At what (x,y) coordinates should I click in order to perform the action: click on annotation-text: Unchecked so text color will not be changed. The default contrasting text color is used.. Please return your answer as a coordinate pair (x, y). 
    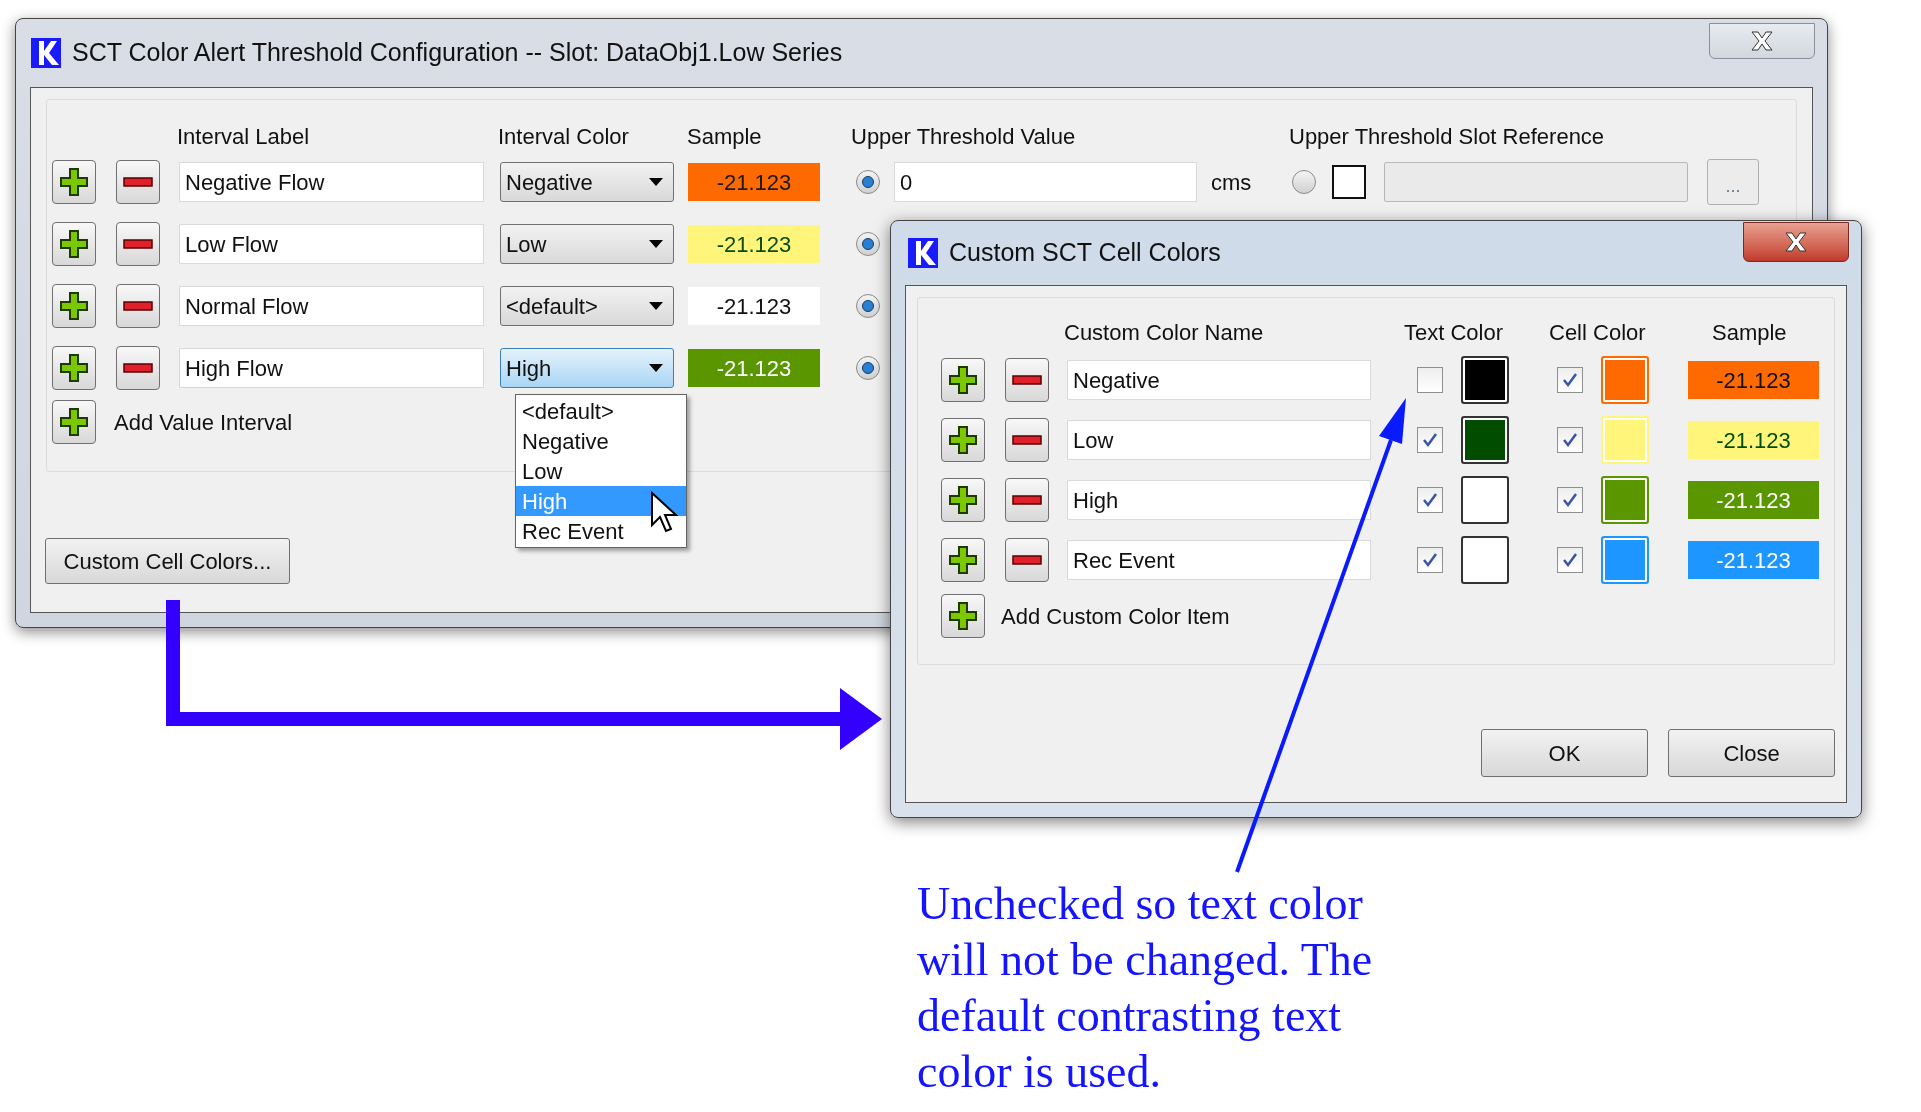
    Looking at the image, I should click on (1145, 988).